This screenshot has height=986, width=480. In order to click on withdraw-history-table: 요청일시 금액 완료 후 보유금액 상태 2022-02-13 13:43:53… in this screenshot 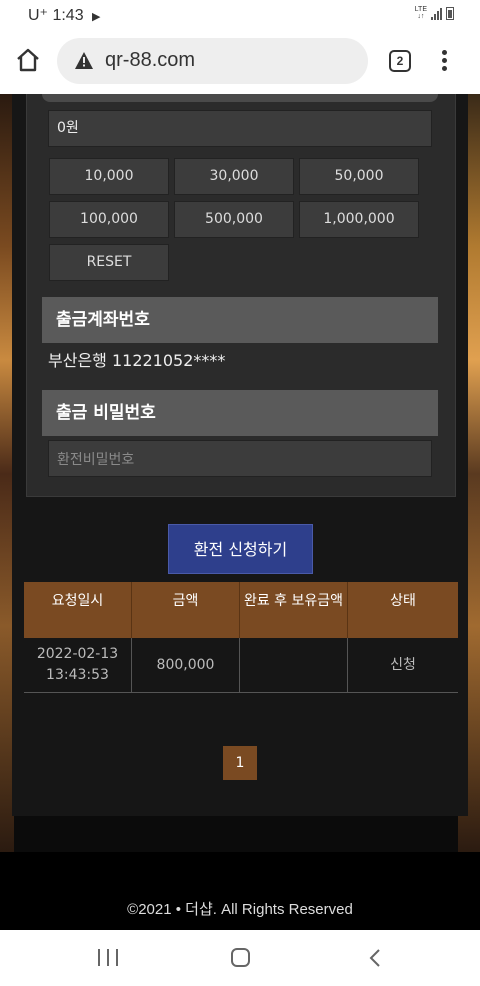, I will do `click(241, 637)`.